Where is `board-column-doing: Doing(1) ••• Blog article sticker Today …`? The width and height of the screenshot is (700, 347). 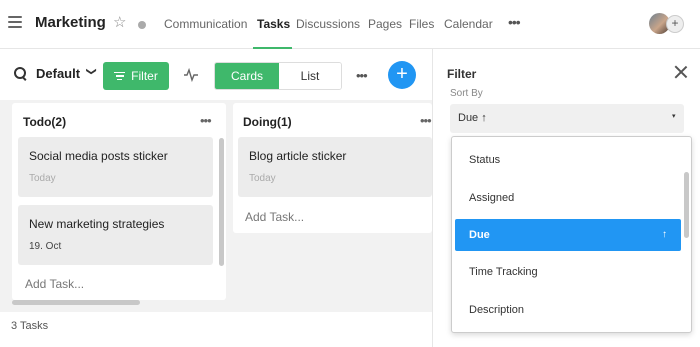
board-column-doing: Doing(1) ••• Blog article sticker Today … is located at coordinates (332, 168).